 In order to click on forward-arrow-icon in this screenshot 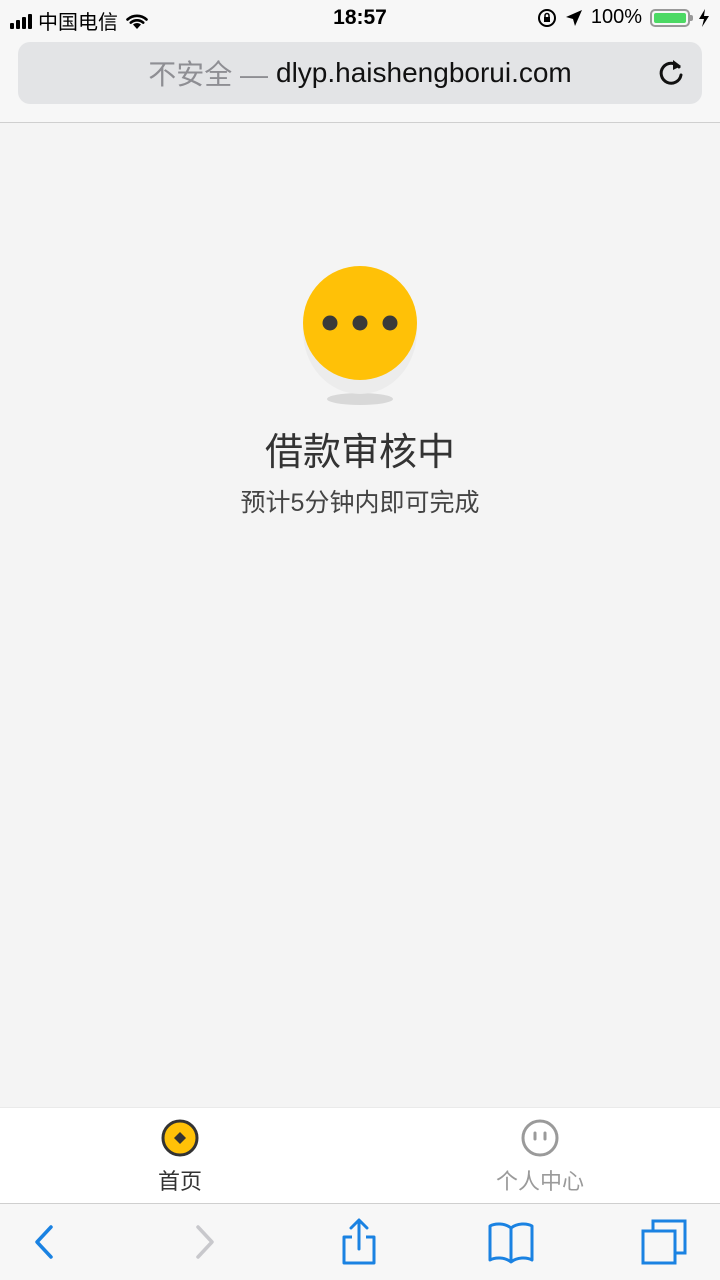, I will do `click(204, 1242)`.